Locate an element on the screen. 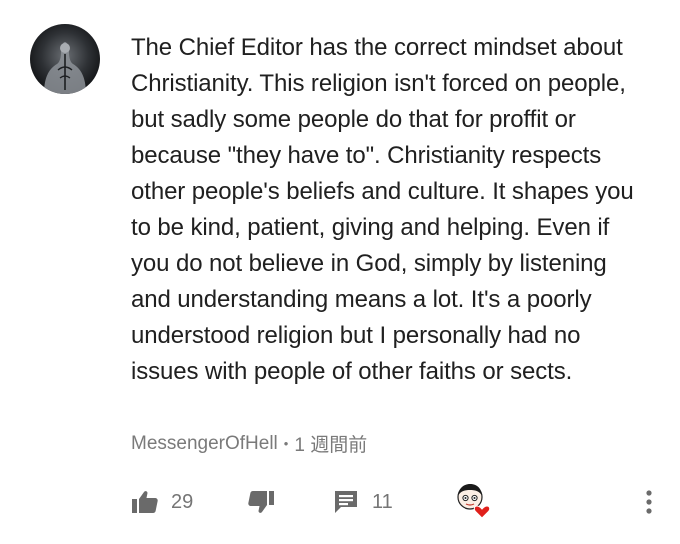 The width and height of the screenshot is (680, 544). comment-meta: MessengerOfHell • 1 週間前 is located at coordinates (249, 443).